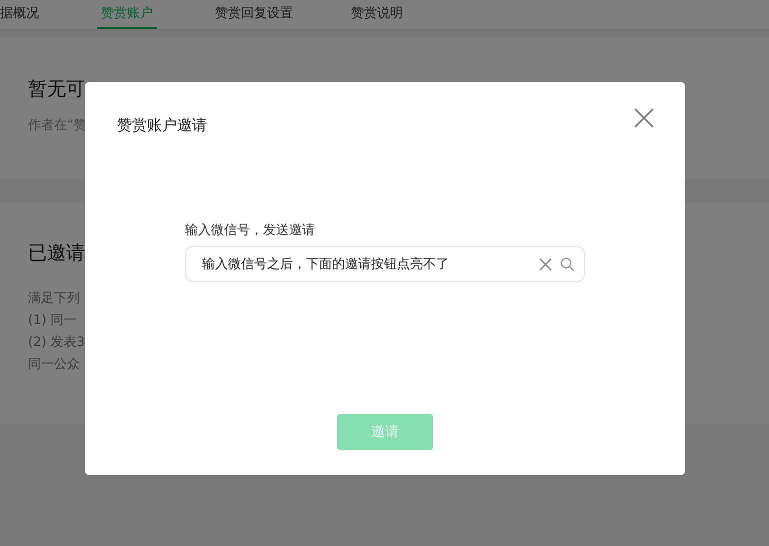  I want to click on search-icon, so click(567, 264).